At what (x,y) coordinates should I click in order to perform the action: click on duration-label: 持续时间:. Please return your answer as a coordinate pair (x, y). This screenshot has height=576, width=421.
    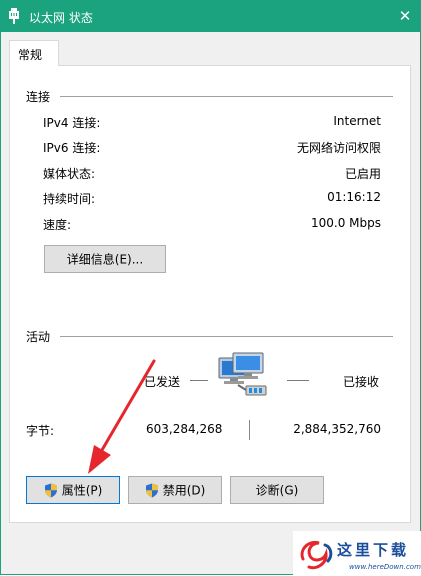
    Looking at the image, I should click on (69, 199).